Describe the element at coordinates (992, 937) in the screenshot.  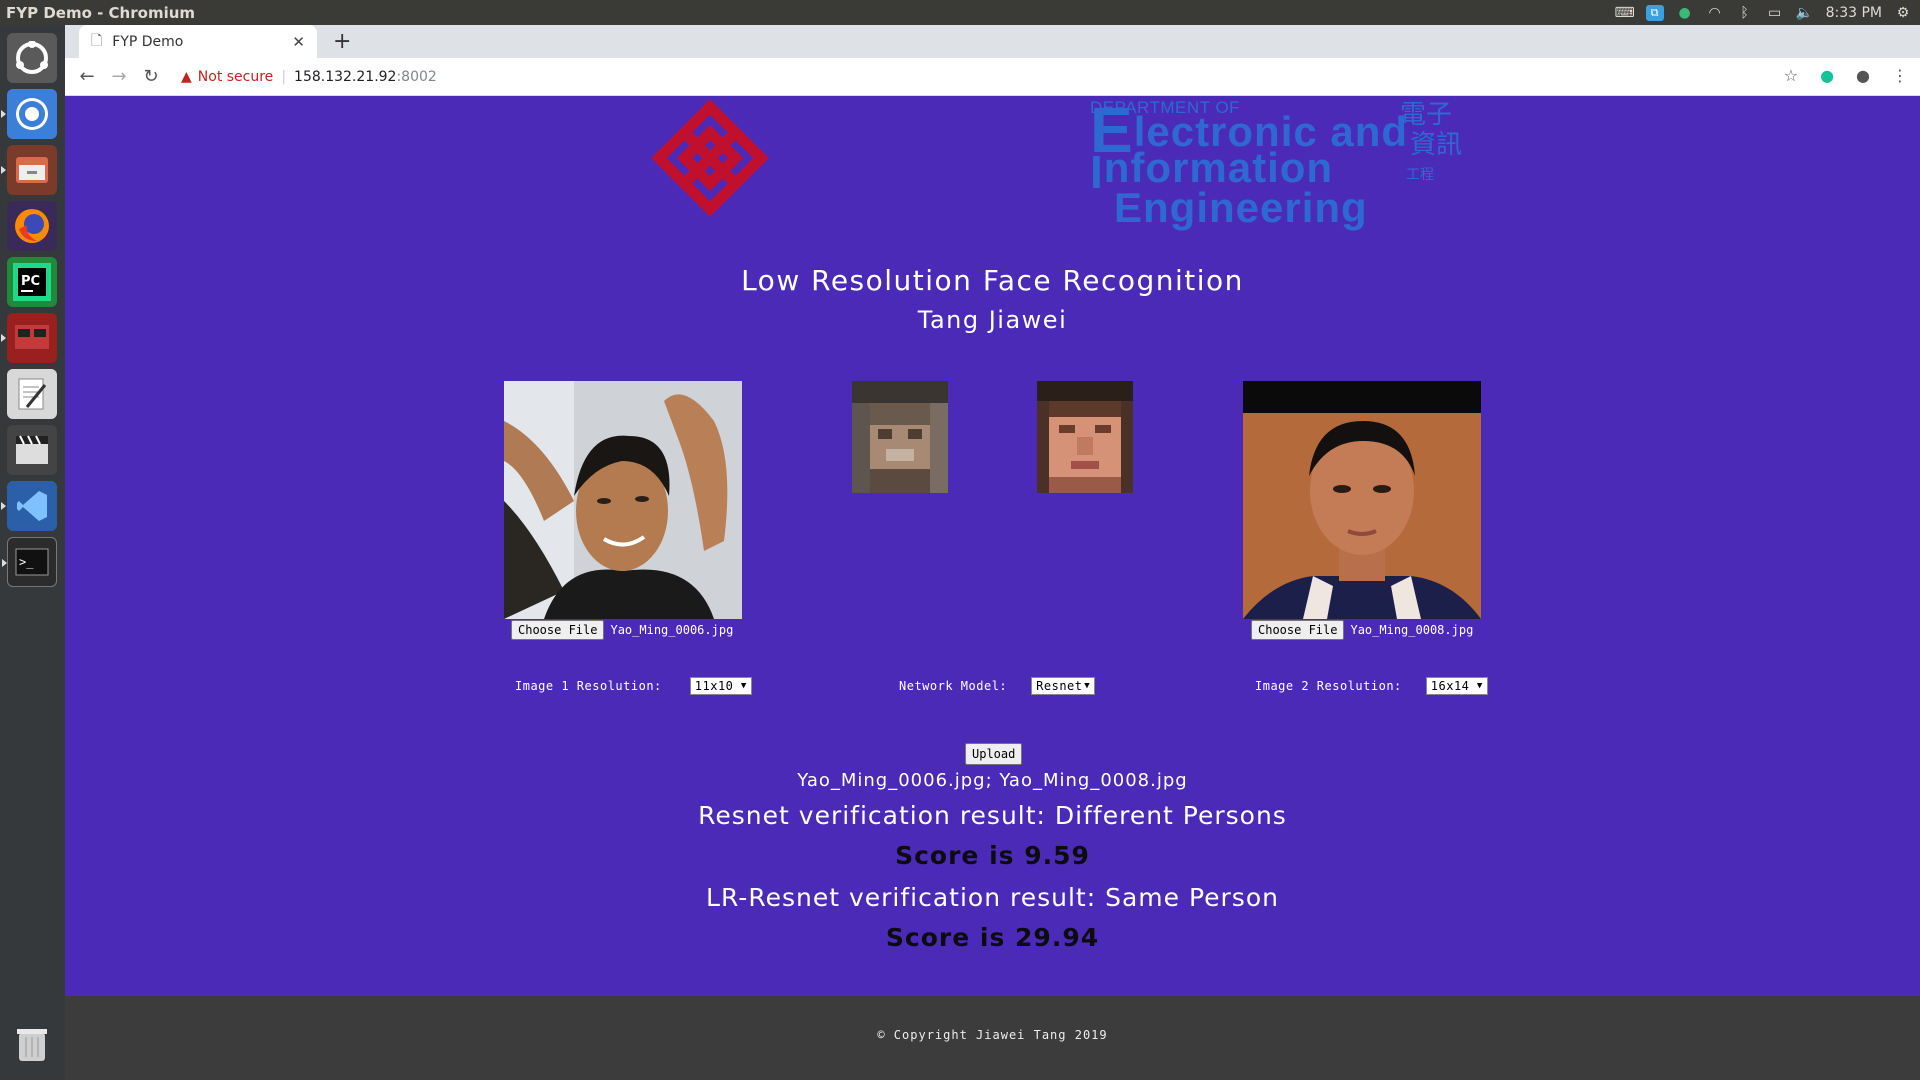
I see `lr-resnet-score: Score is 29.94` at that location.